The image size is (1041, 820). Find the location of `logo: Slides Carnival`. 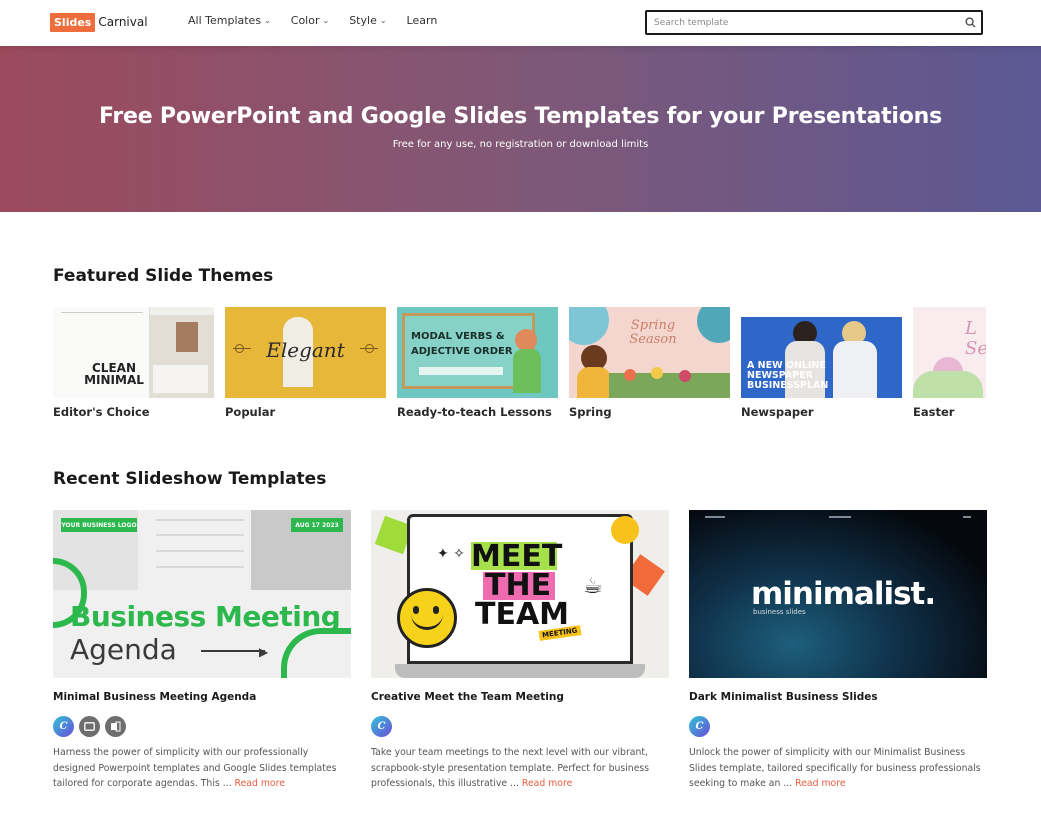

logo: Slides Carnival is located at coordinates (99, 22).